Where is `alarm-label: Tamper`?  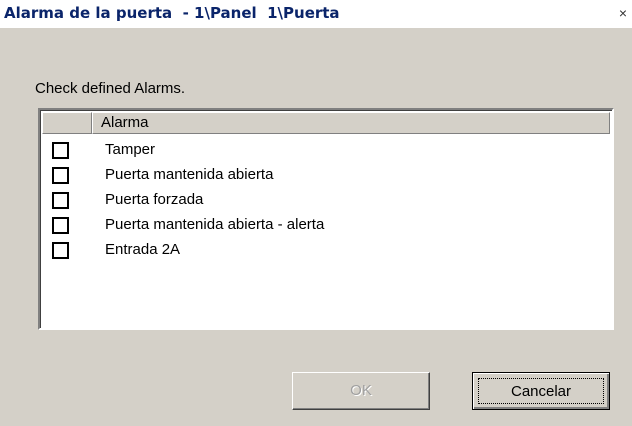 alarm-label: Tamper is located at coordinates (130, 149).